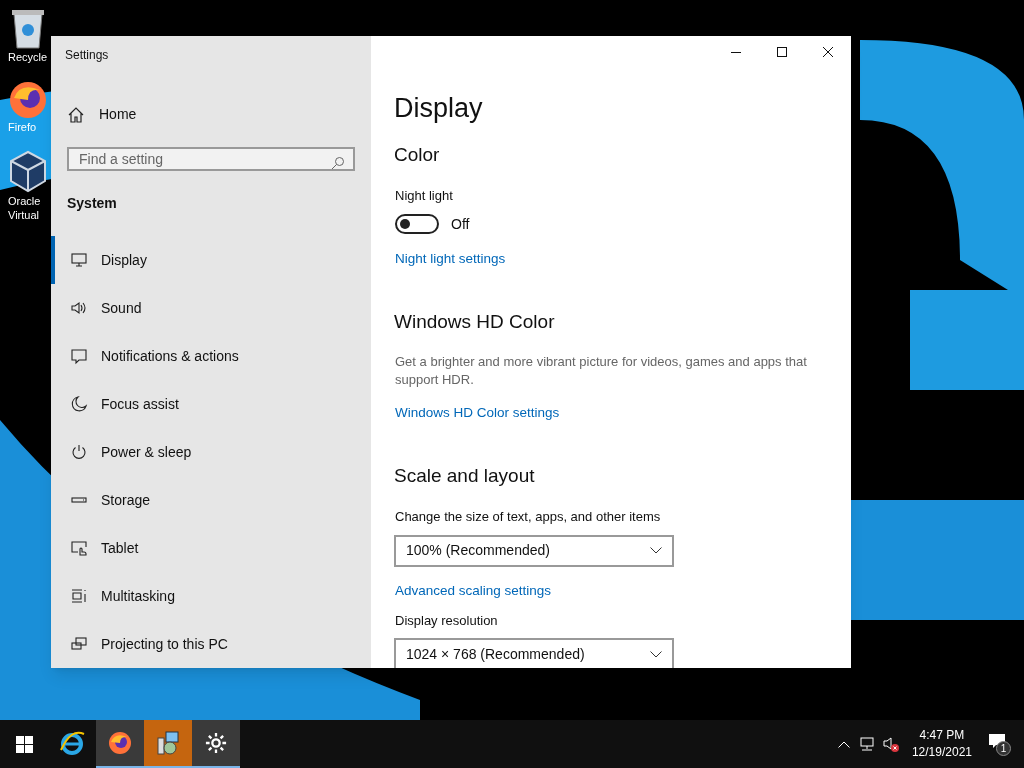  What do you see at coordinates (534, 653) in the screenshot?
I see `dropdown: 1024 × 768 (Recommended)` at bounding box center [534, 653].